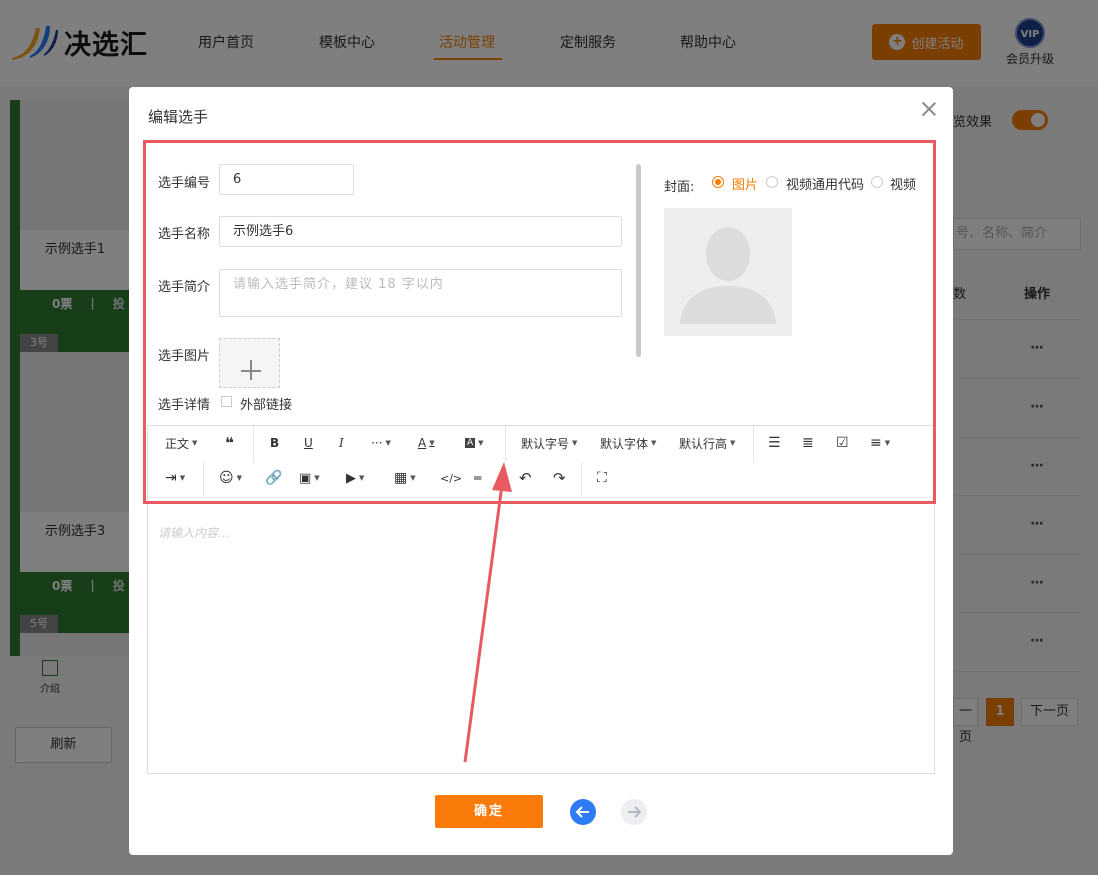  What do you see at coordinates (178, 117) in the screenshot?
I see `dialog-title: 编辑选手` at bounding box center [178, 117].